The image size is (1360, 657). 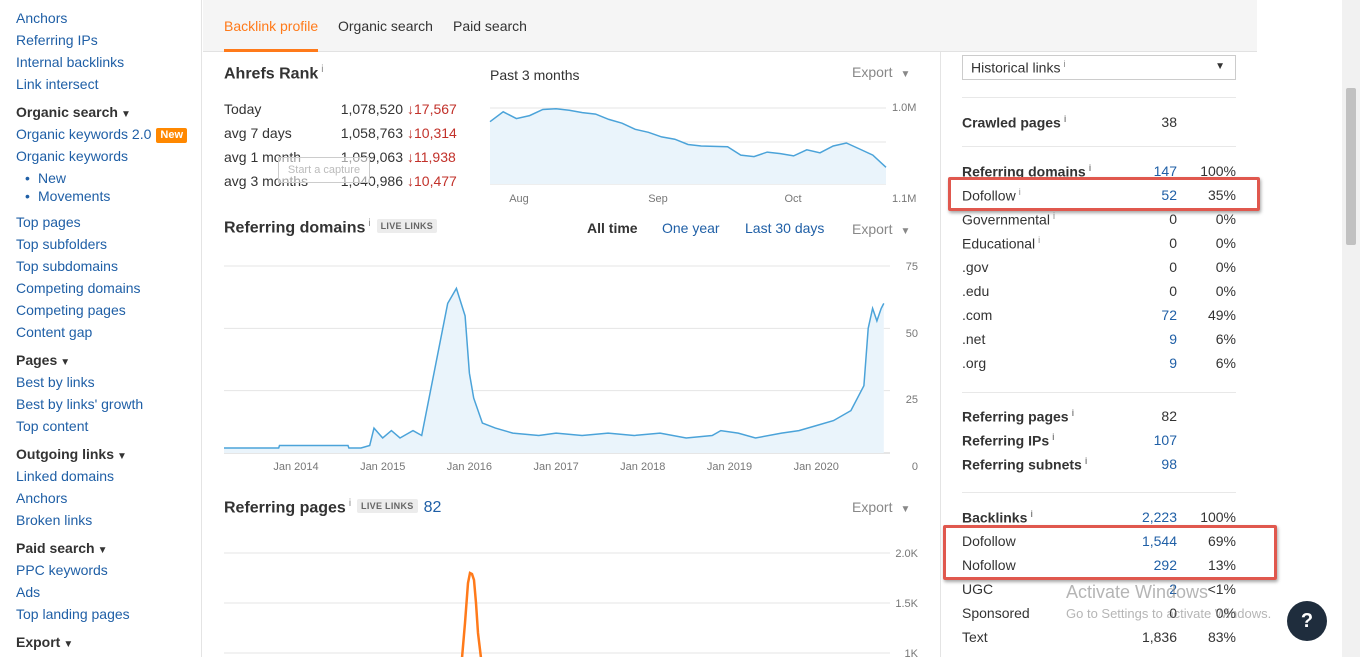 I want to click on x-tick-label: Jan 2018, so click(x=642, y=467).